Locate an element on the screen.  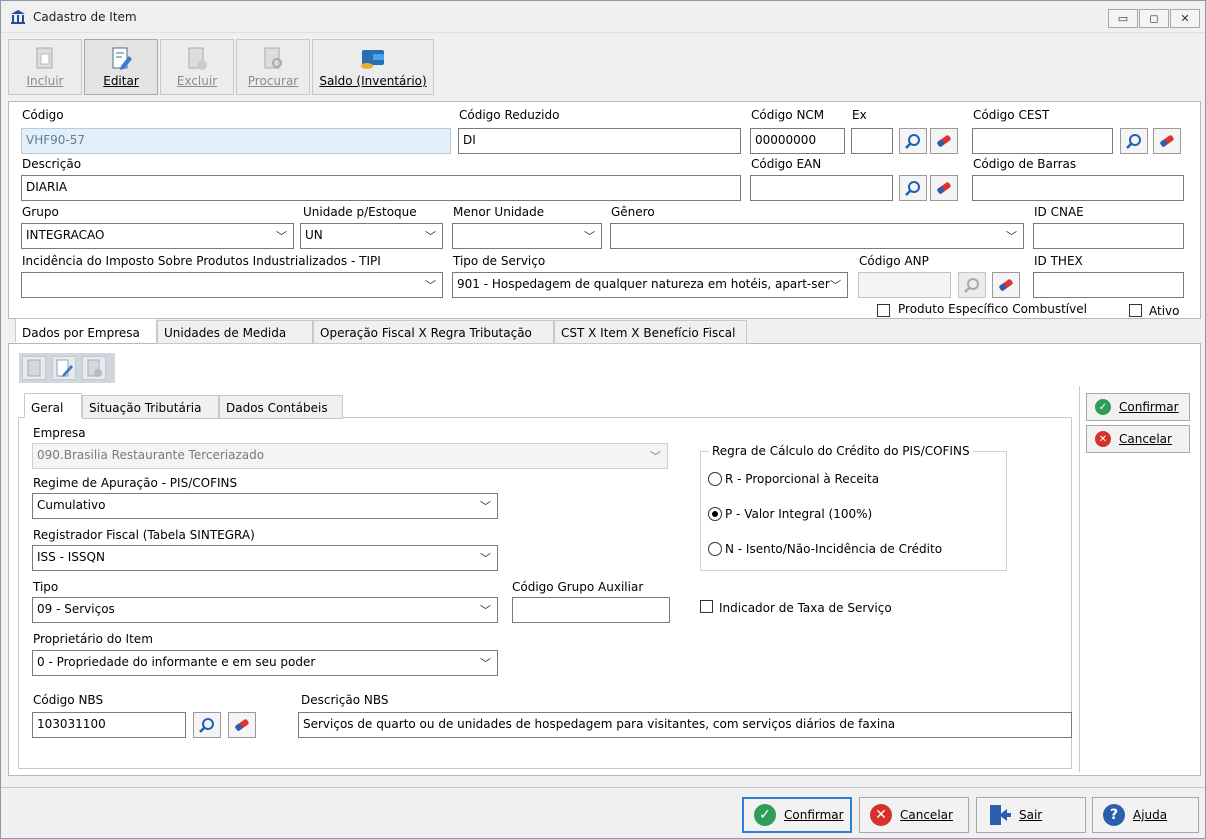
excluir-button: Excluir is located at coordinates (197, 67).